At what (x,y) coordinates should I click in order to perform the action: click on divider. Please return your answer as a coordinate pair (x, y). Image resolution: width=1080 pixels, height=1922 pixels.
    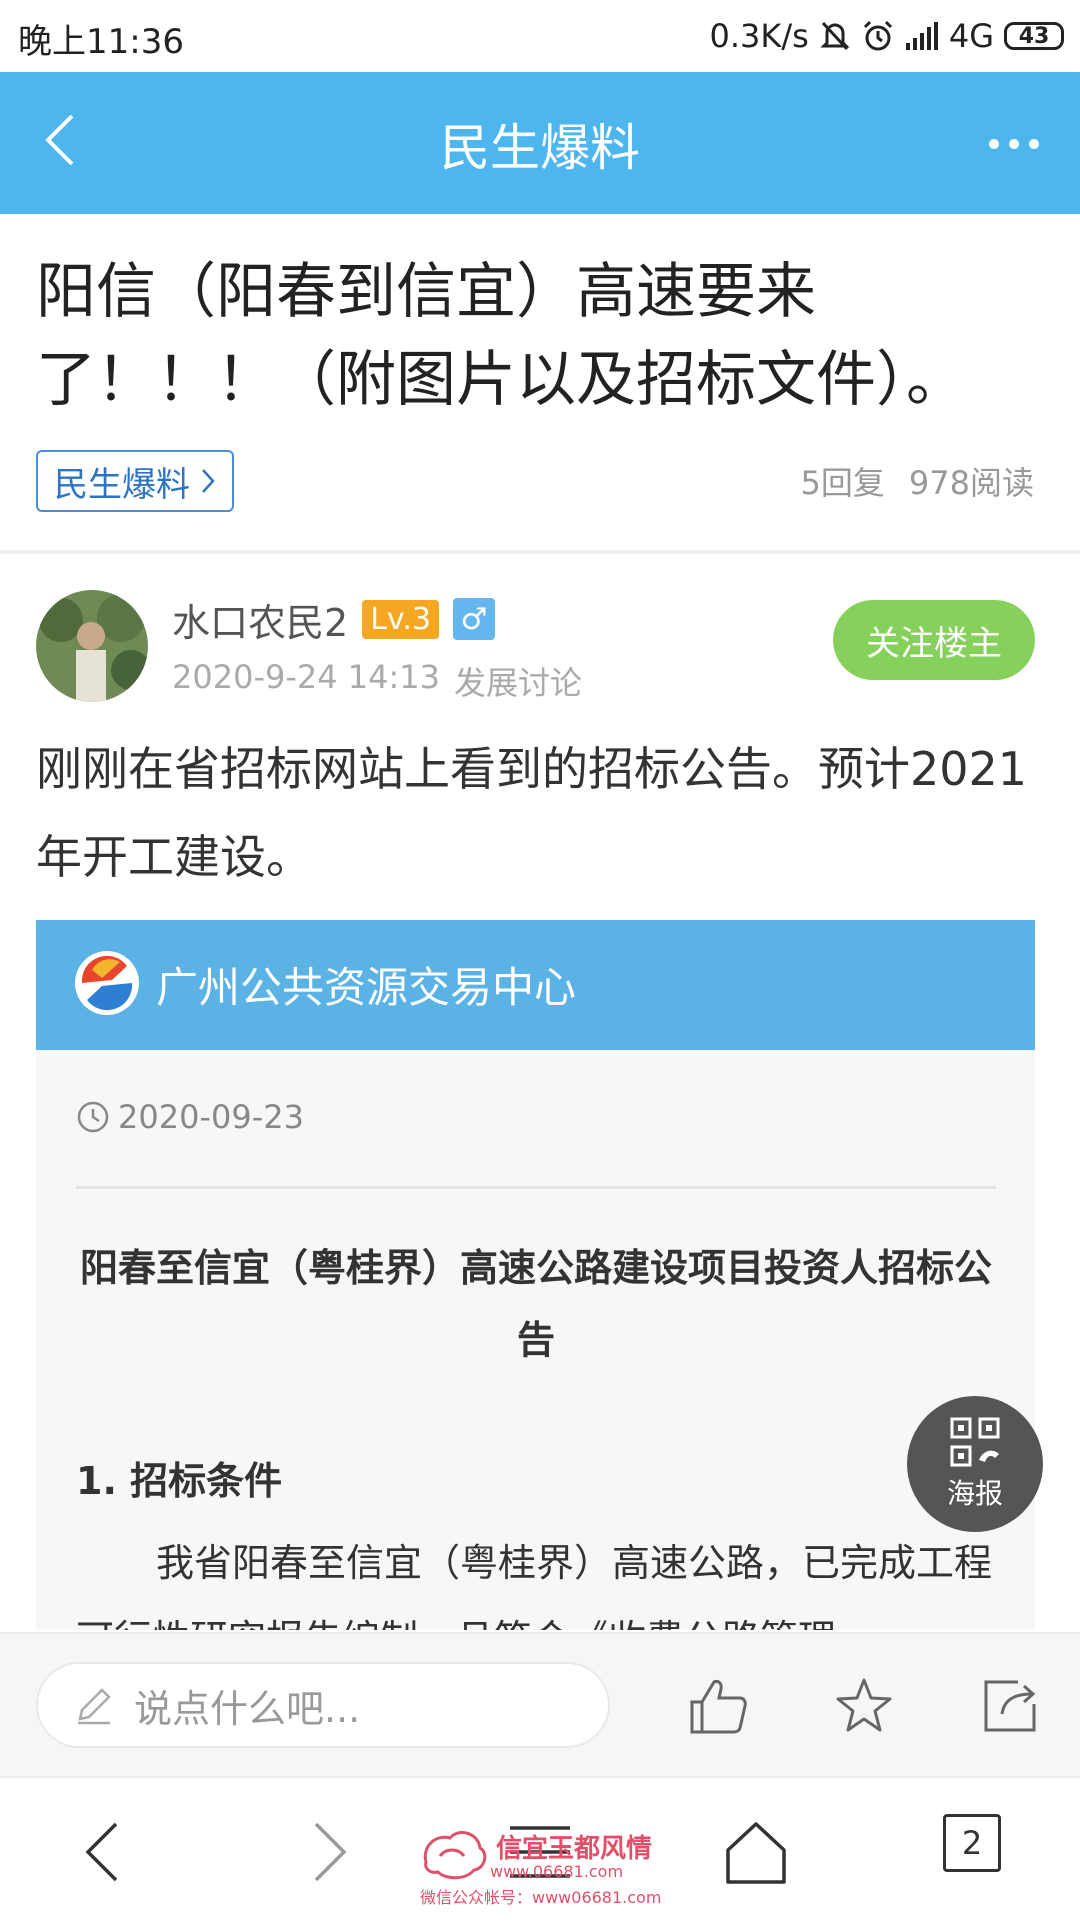
    Looking at the image, I should click on (540, 552).